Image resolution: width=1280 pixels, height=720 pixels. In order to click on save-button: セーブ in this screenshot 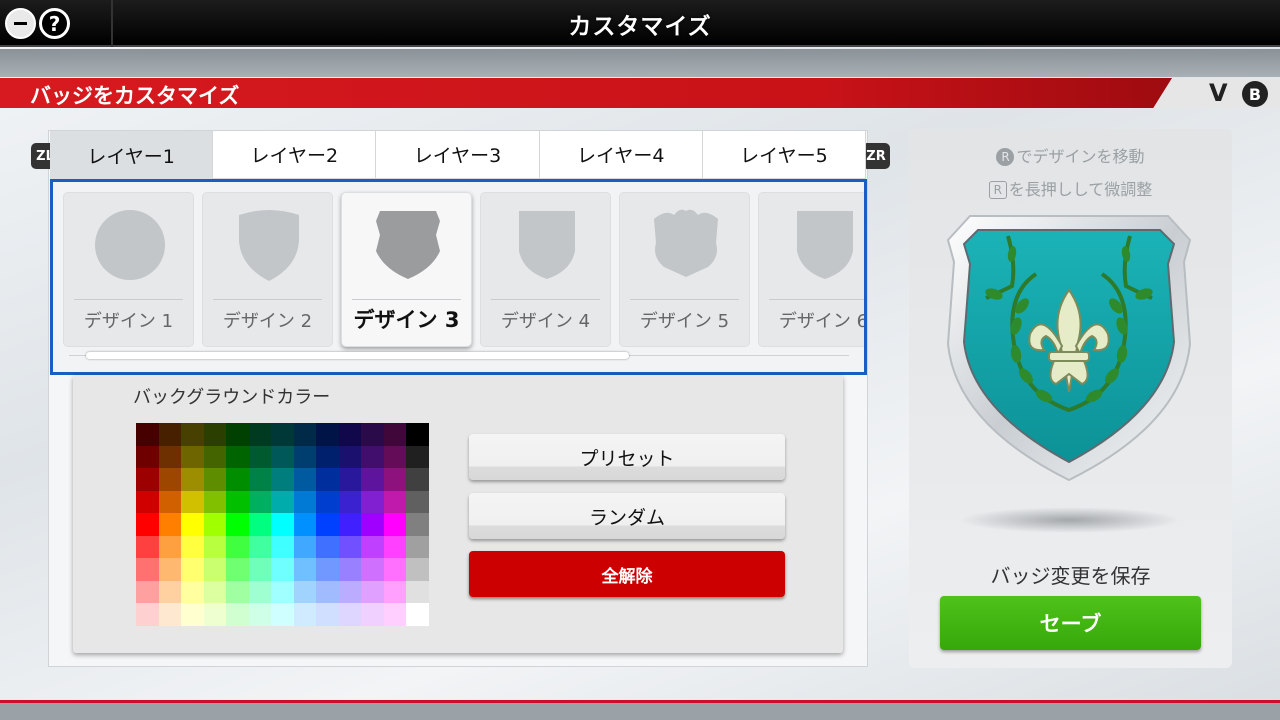, I will do `click(1070, 623)`.